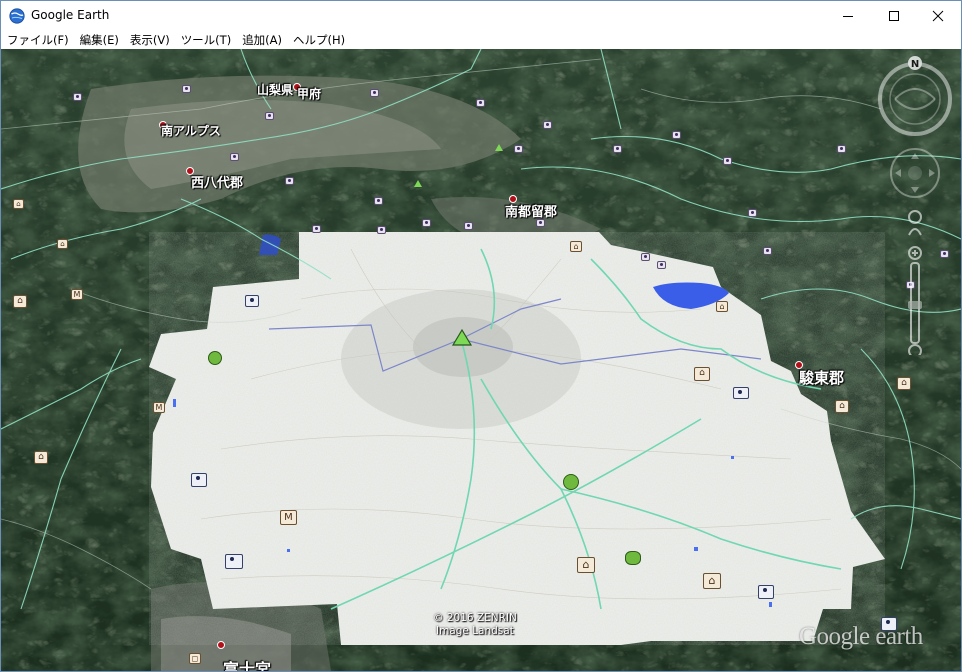 This screenshot has height=672, width=962. I want to click on menu-edit: 編集(E), so click(99, 40).